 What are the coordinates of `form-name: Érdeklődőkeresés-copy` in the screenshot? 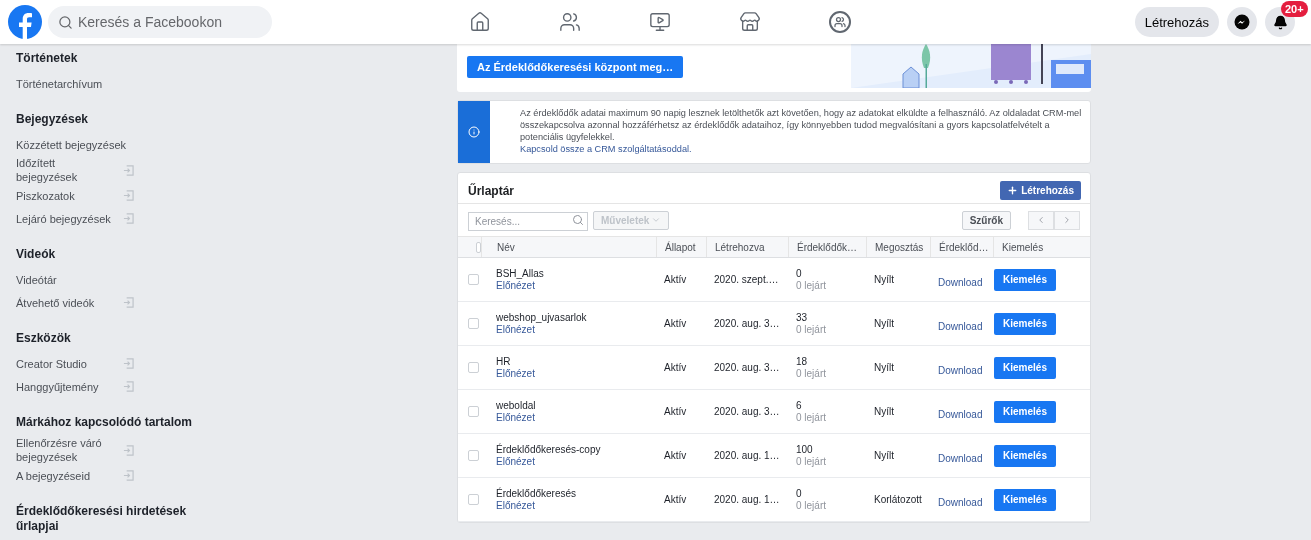 It's located at (549, 449).